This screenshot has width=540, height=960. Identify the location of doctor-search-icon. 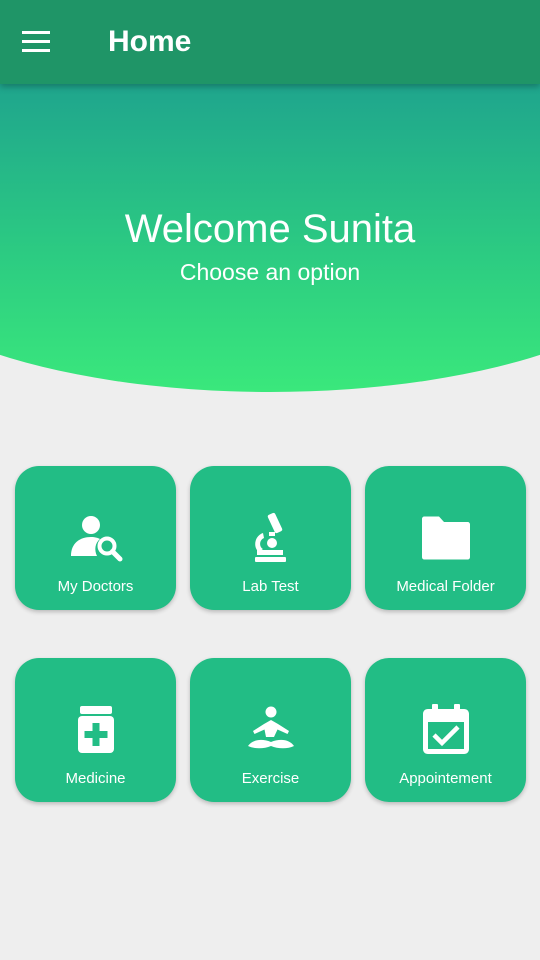
(97, 539).